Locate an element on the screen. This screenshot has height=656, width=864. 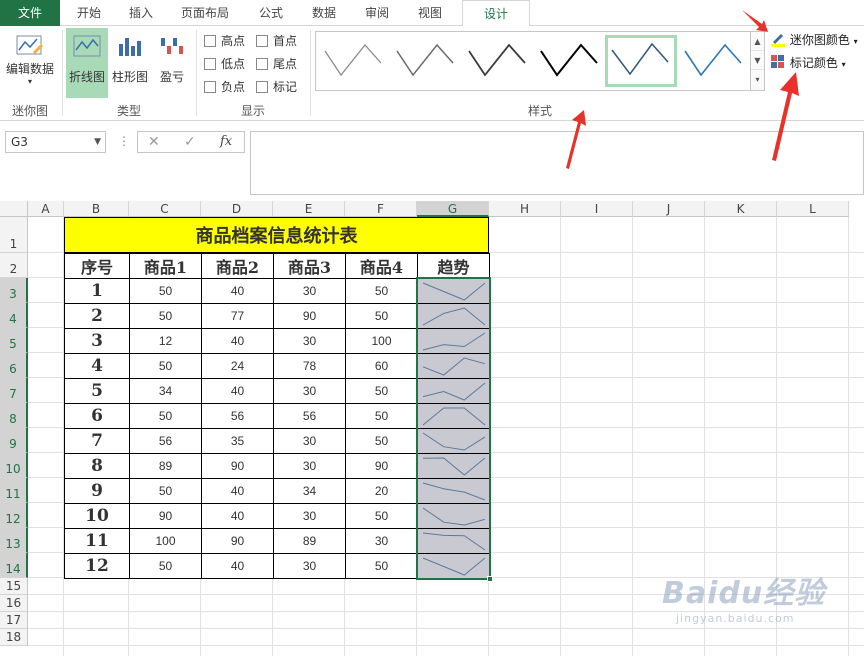
row-header-1: 1 is located at coordinates (14, 235).